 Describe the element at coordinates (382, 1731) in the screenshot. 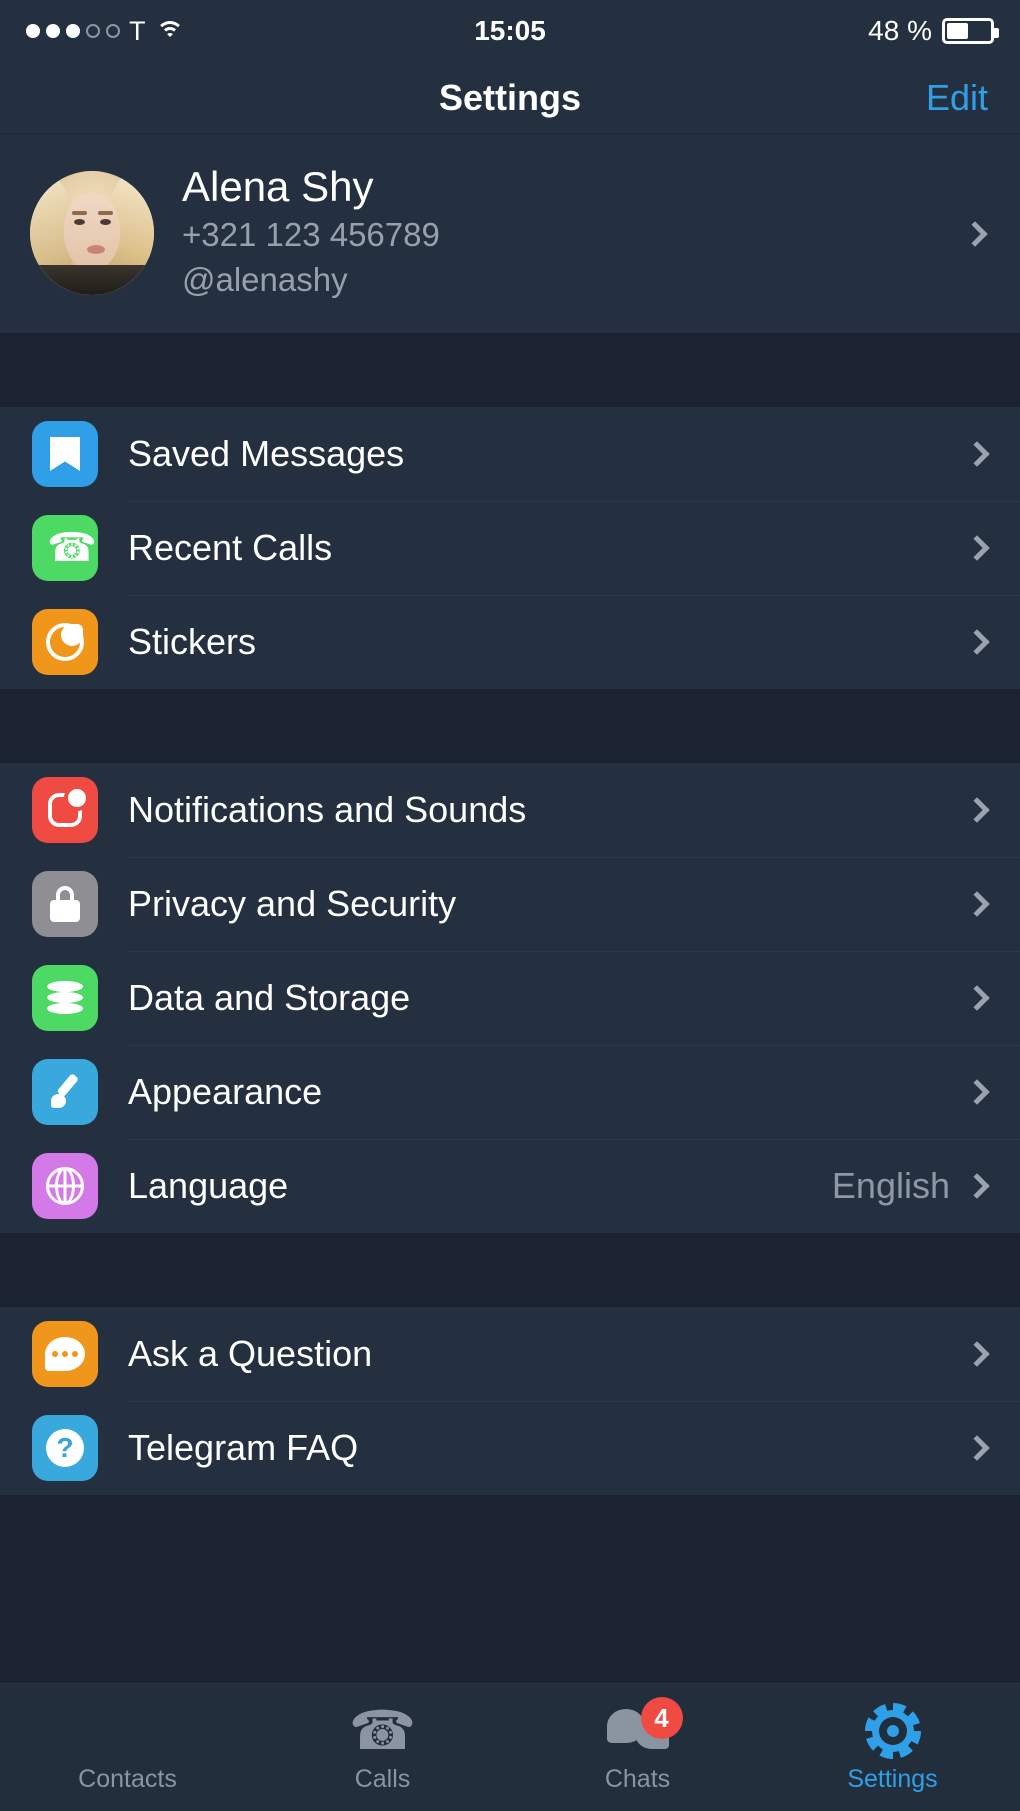

I see `phone-icon: ☎` at that location.